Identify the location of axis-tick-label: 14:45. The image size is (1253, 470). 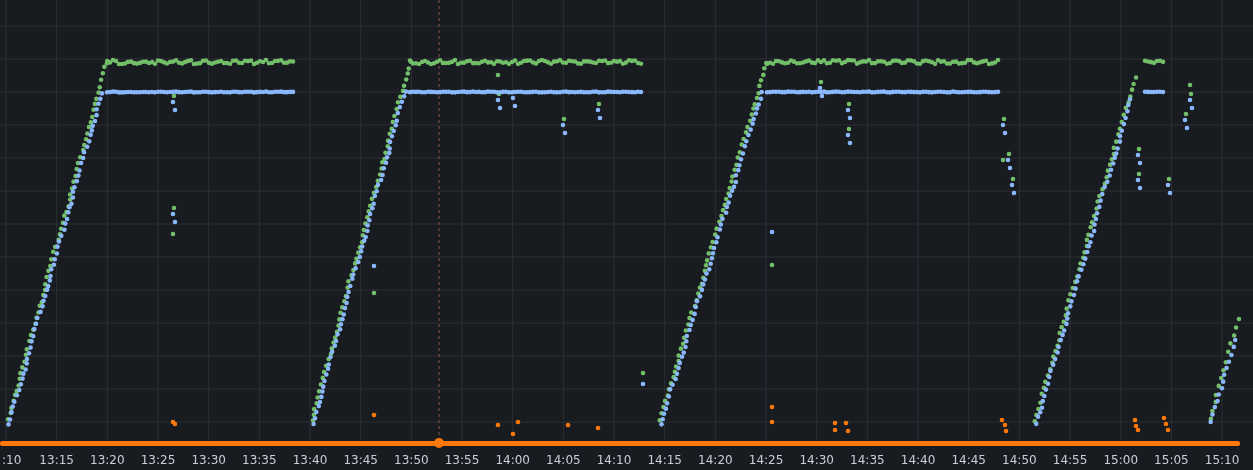
(969, 460).